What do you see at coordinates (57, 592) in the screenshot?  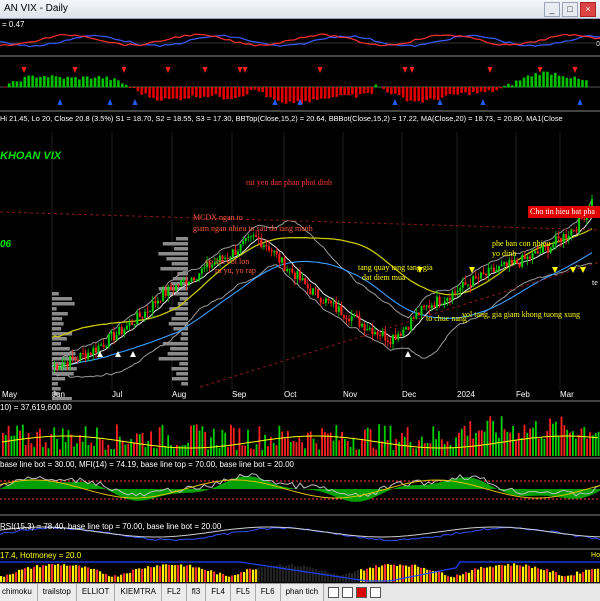 I see `tab-trailstop: trailstop` at bounding box center [57, 592].